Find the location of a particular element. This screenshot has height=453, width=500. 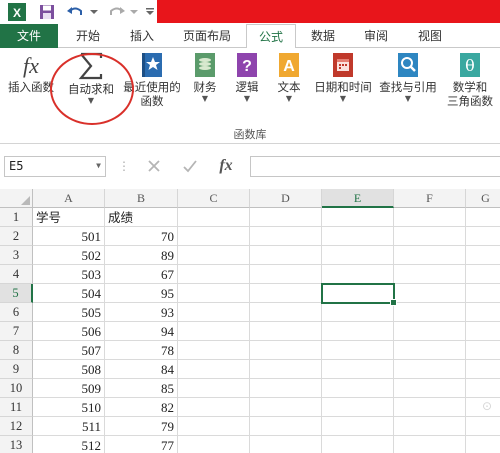

tab-page-layout: 页面布局 is located at coordinates (207, 36).